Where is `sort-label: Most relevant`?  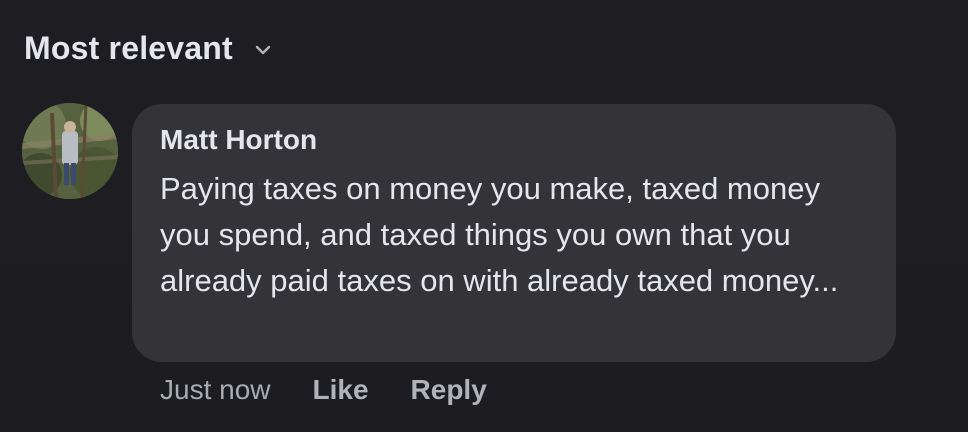
sort-label: Most relevant is located at coordinates (128, 48).